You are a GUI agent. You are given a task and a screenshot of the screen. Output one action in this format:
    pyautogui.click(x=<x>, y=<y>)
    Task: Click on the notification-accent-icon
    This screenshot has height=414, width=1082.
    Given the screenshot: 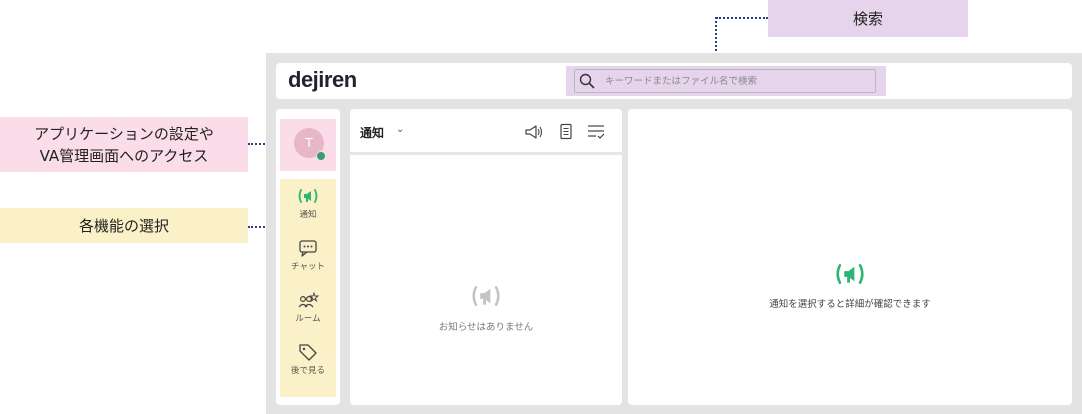 What is the action you would take?
    pyautogui.click(x=850, y=276)
    